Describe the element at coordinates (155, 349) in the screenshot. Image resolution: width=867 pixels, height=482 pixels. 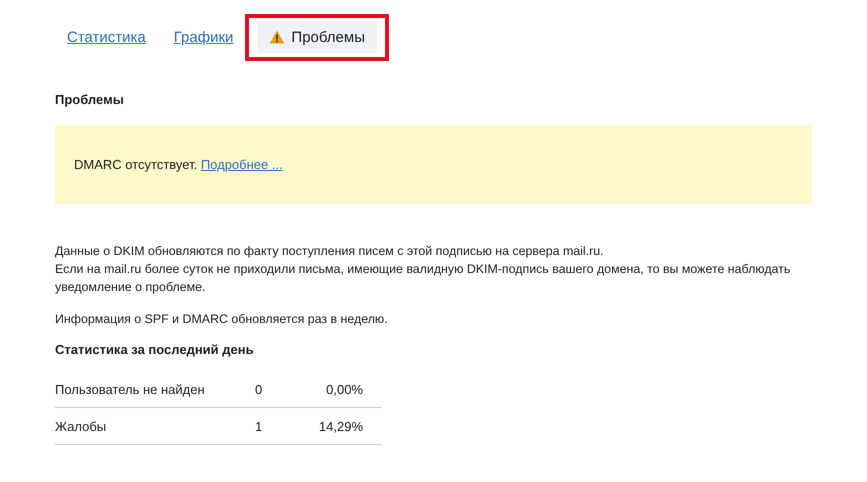
I see `section-title: Статистика за последний день` at that location.